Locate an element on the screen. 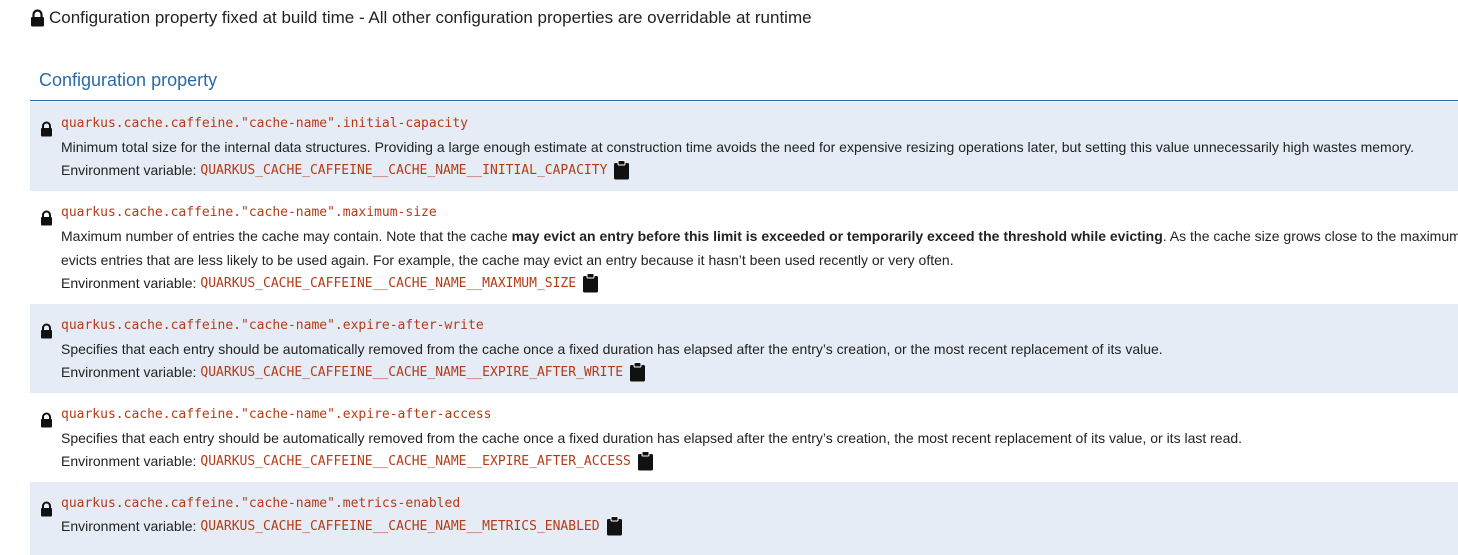 The width and height of the screenshot is (1458, 555). table-header: Configuration property is located at coordinates (744, 81).